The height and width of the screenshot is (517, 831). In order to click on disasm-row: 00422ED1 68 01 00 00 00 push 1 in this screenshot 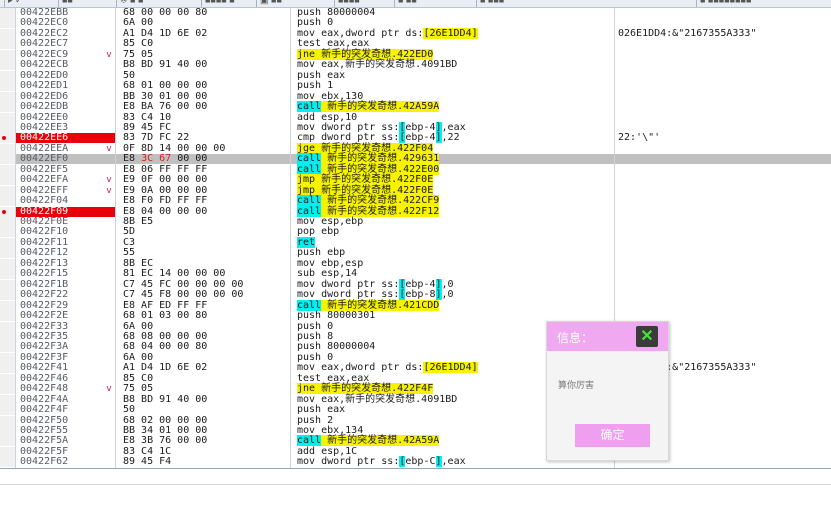, I will do `click(415, 86)`.